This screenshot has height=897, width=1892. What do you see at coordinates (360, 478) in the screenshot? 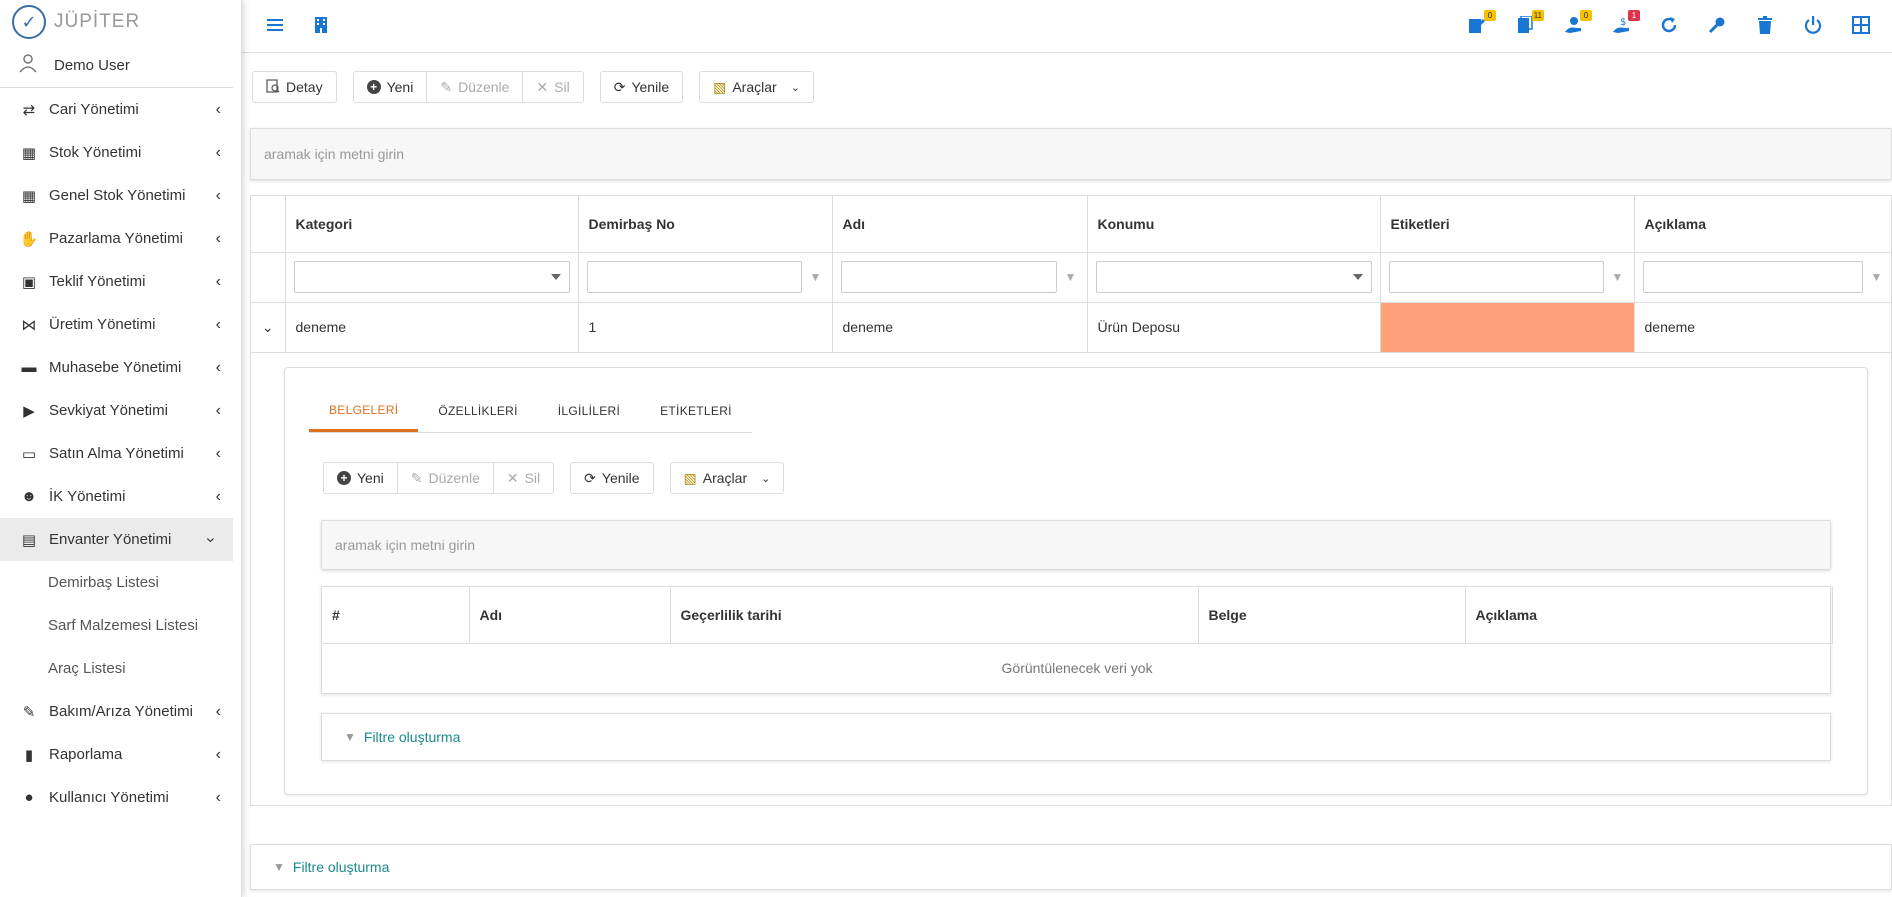
I see `detail-new-button: + Yeni` at bounding box center [360, 478].